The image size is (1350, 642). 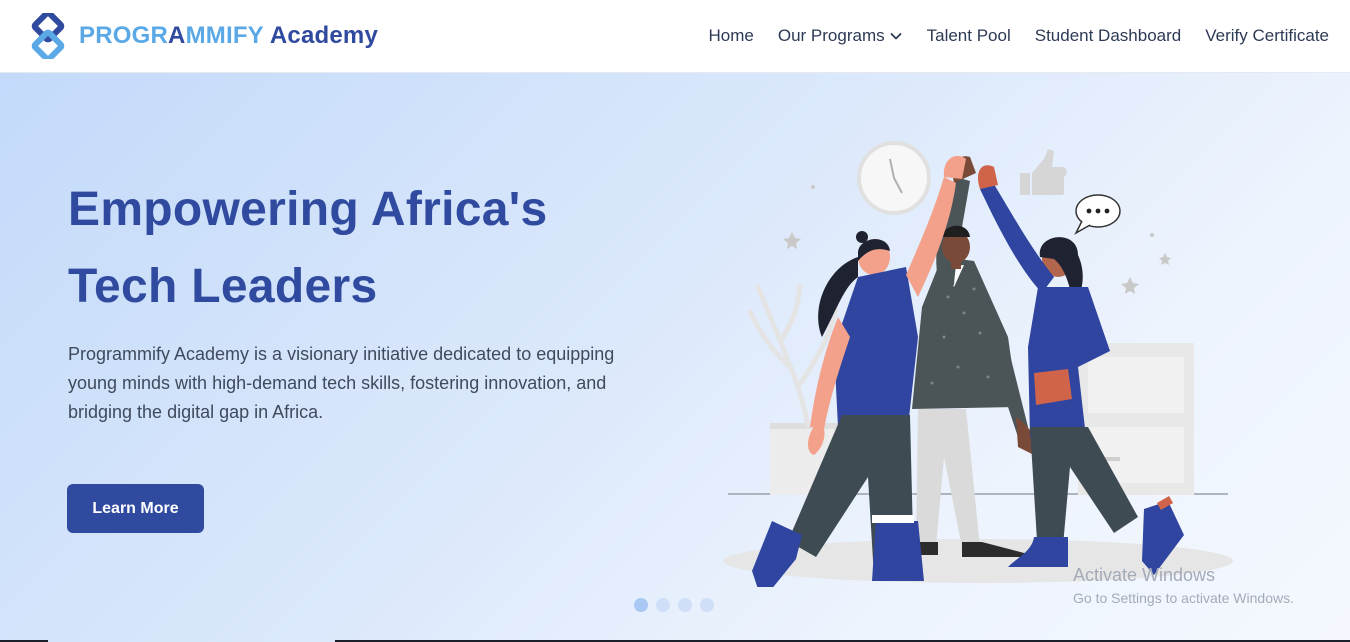 What do you see at coordinates (135, 508) in the screenshot?
I see `learn-more-button: Learn More` at bounding box center [135, 508].